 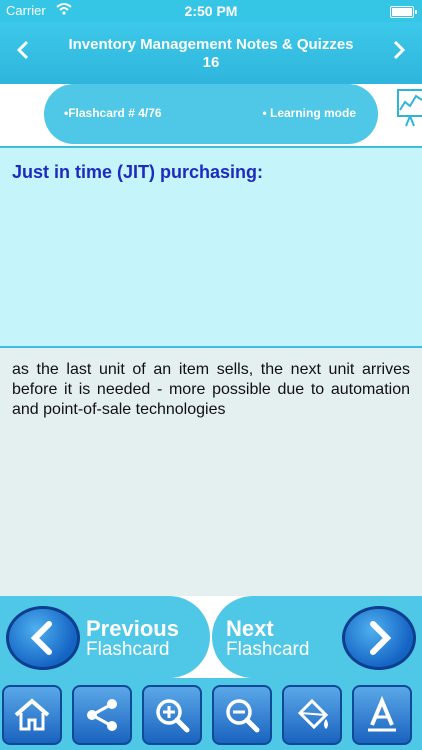 I want to click on next-sublabel: Flashcard, so click(x=268, y=649).